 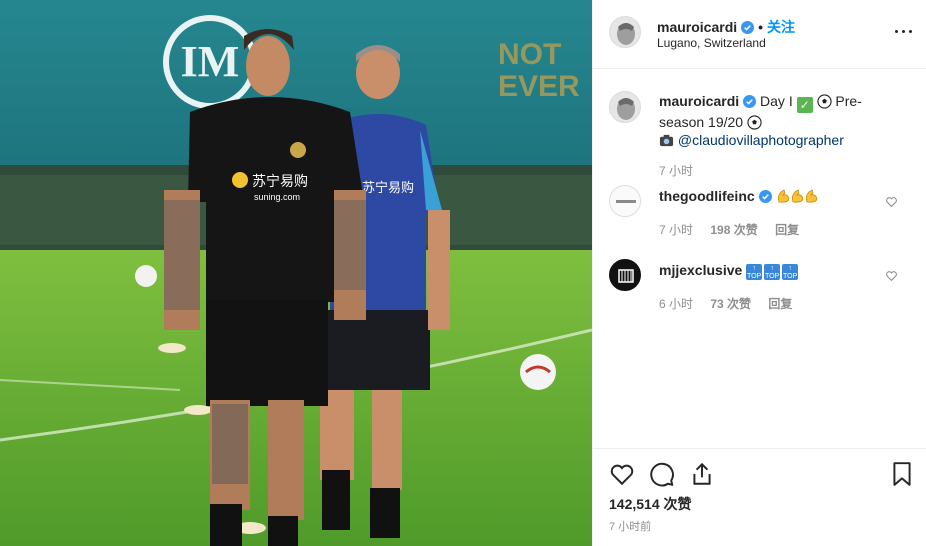 I want to click on caption-username: mauroicardi, so click(x=699, y=101).